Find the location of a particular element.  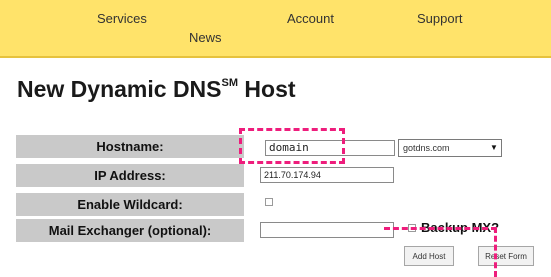

nav-news-link: News is located at coordinates (205, 37).